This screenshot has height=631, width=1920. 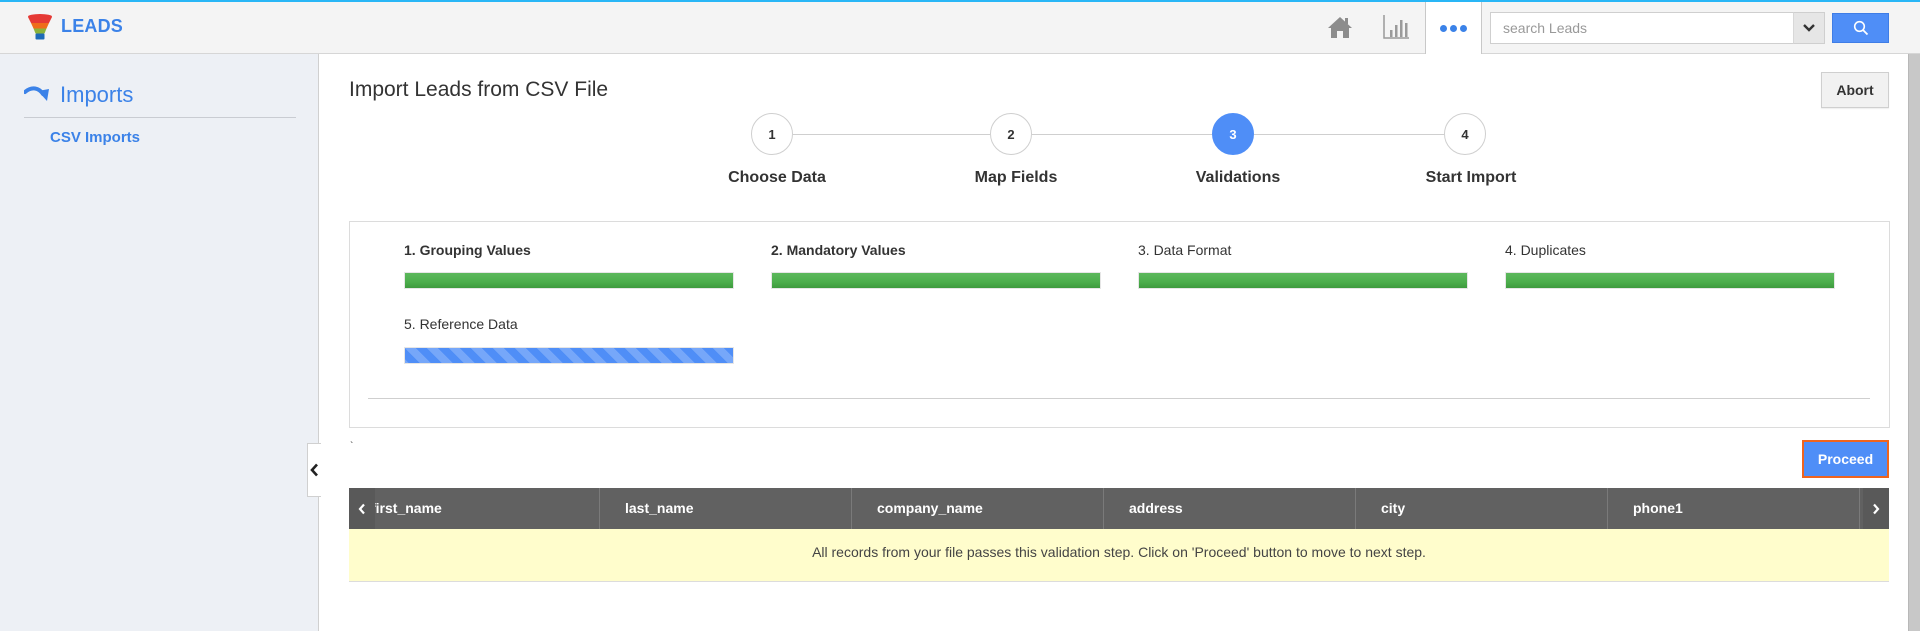 I want to click on search-input, so click(x=1642, y=28).